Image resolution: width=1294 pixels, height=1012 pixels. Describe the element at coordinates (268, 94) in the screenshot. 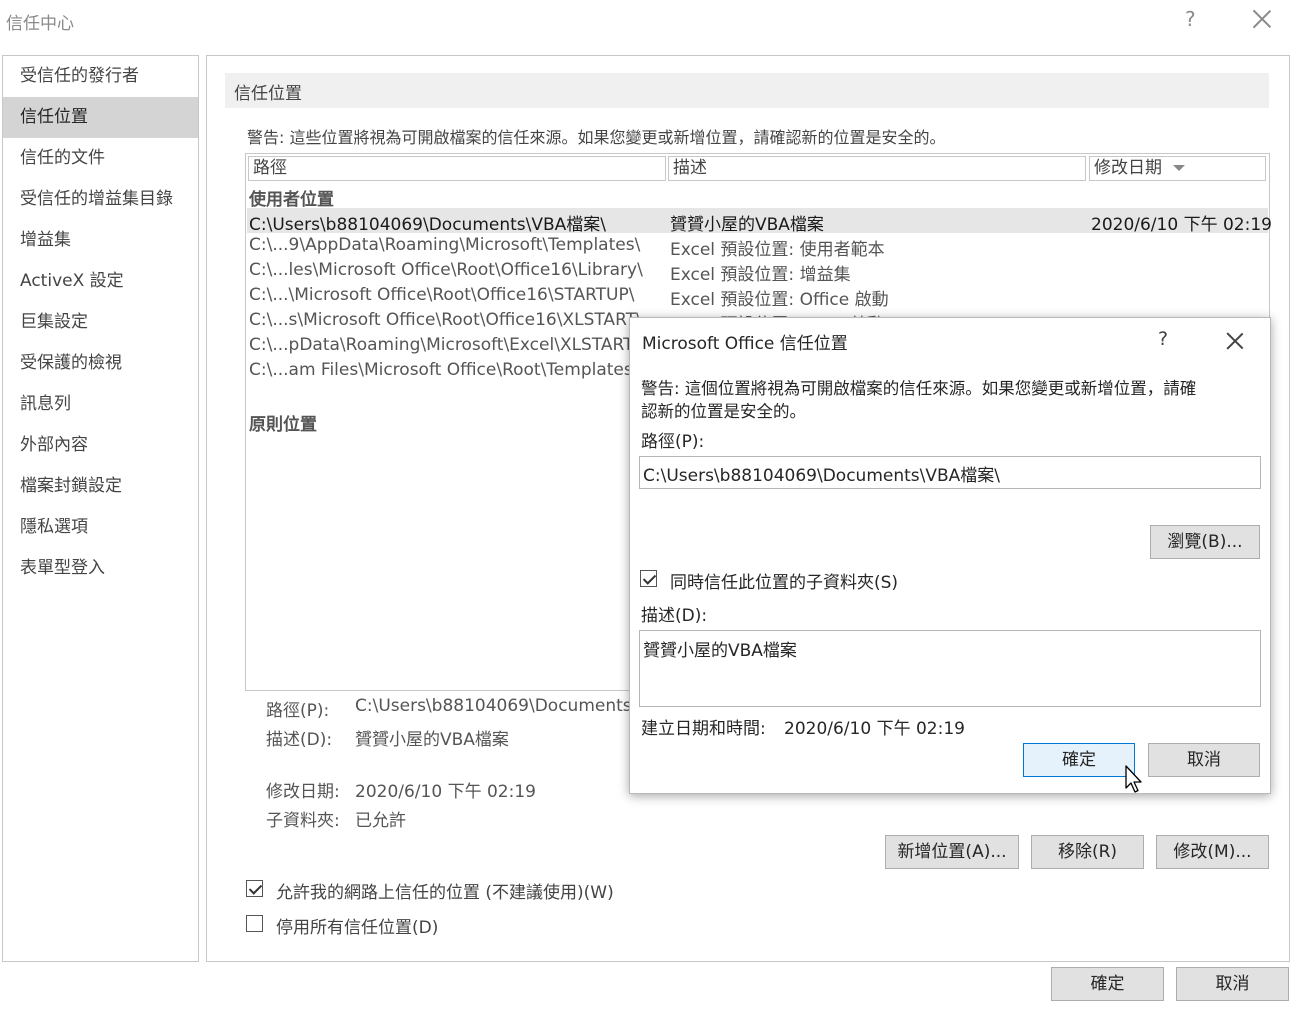

I see `section-title: 信任位置` at that location.